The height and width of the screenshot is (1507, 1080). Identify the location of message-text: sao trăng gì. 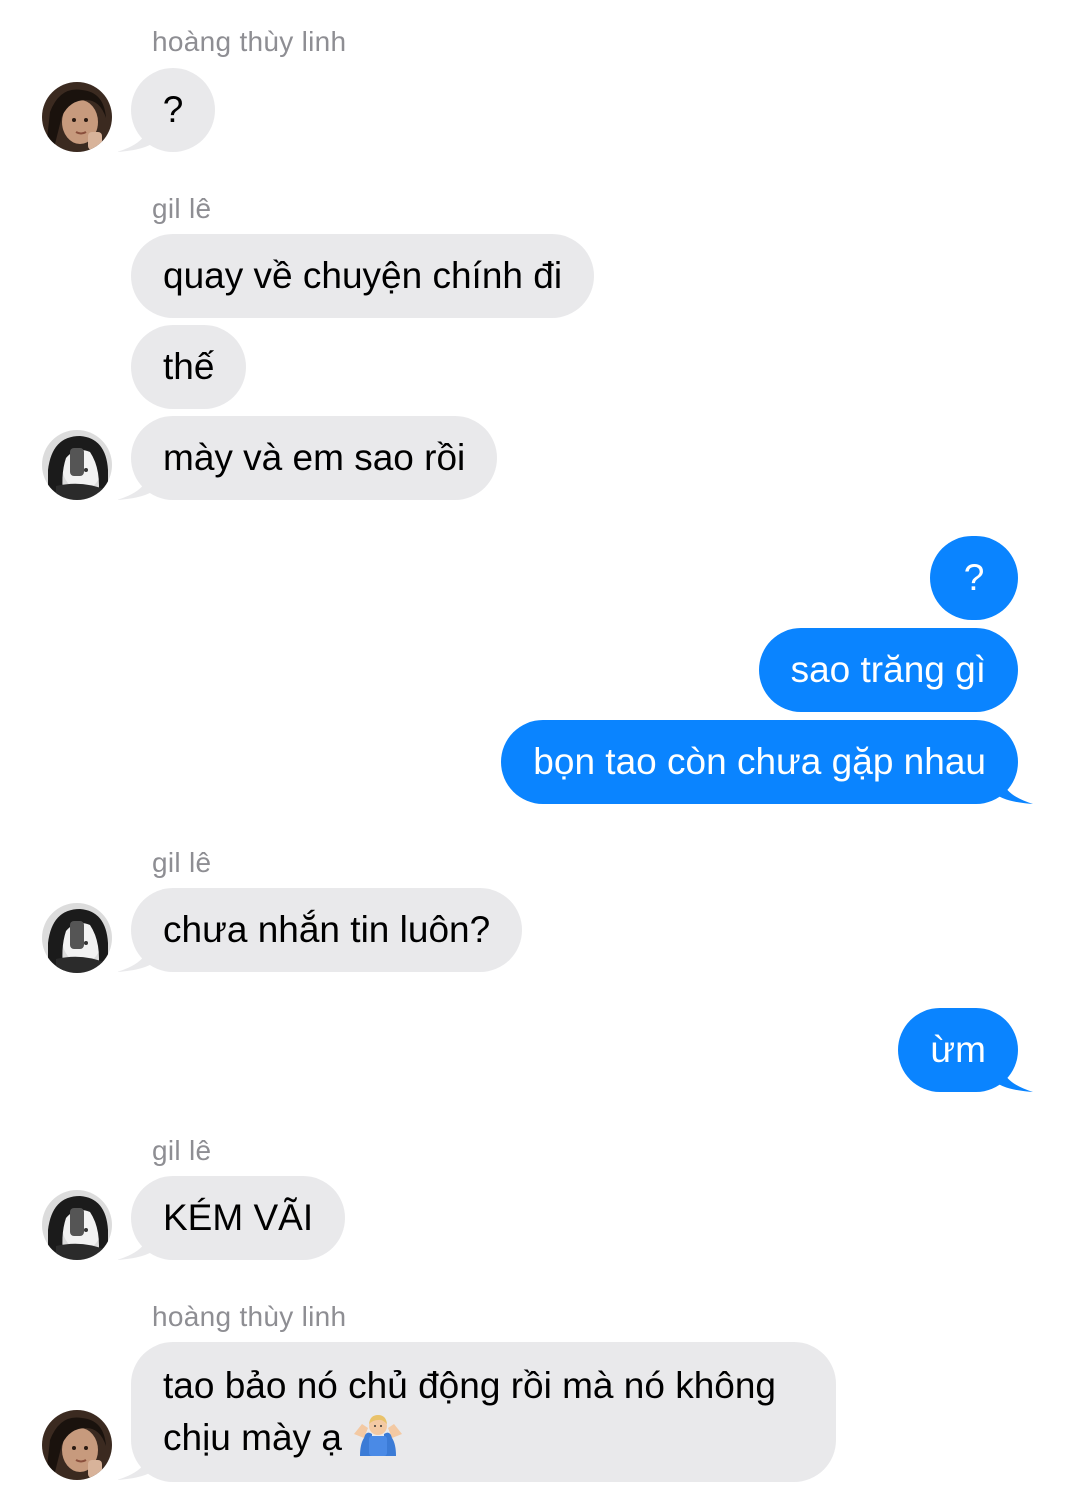
(888, 669).